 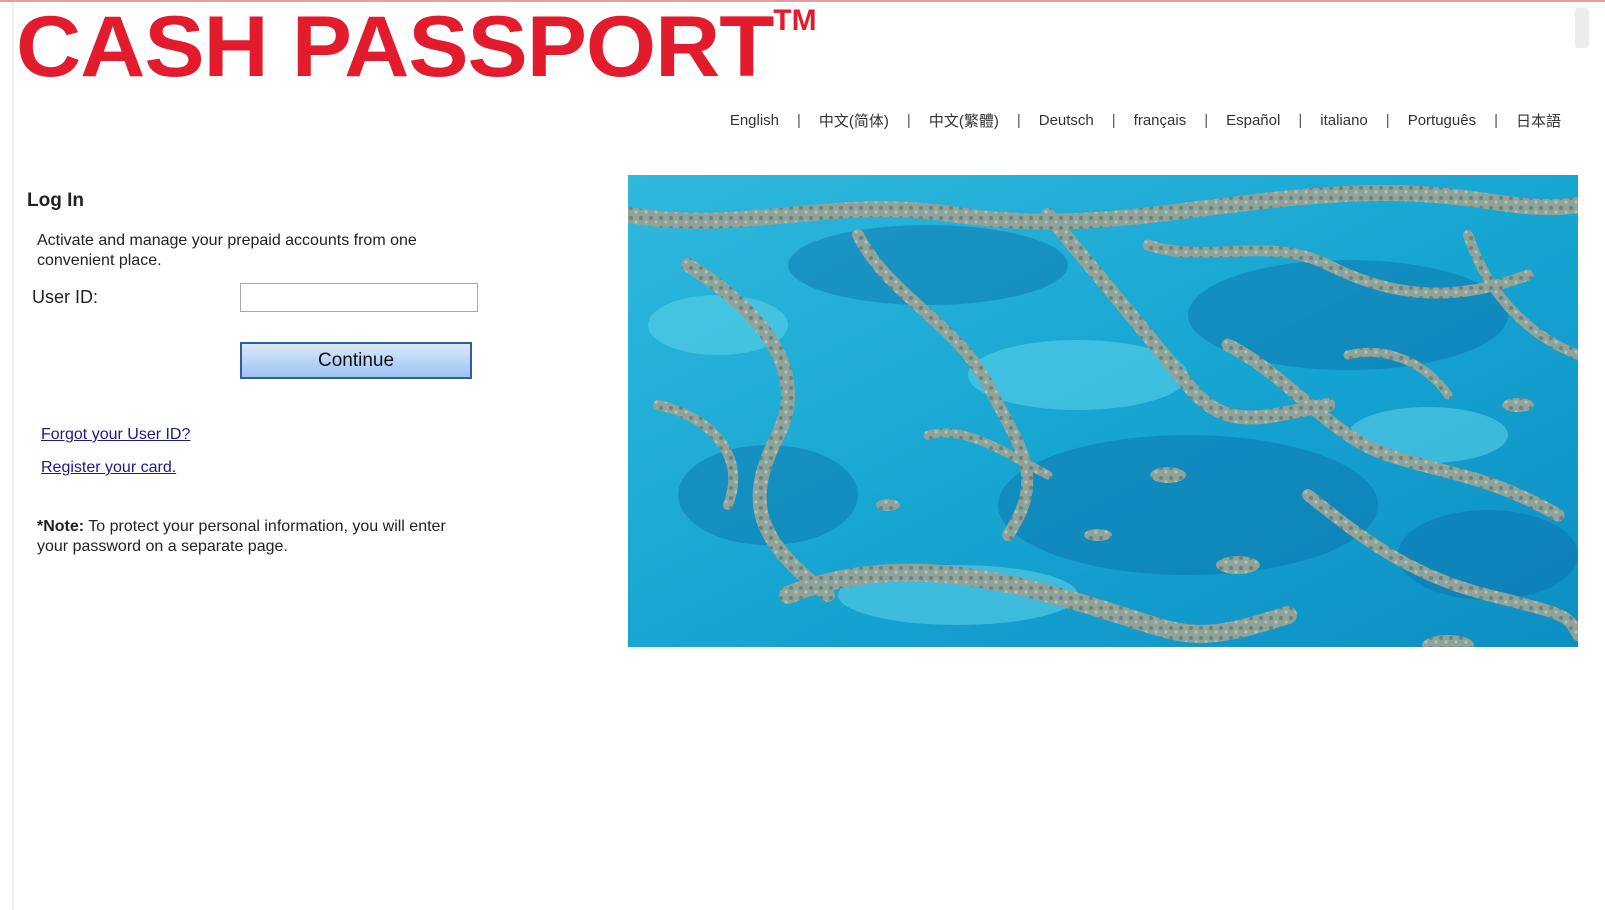 What do you see at coordinates (55, 200) in the screenshot?
I see `login-title: Log In` at bounding box center [55, 200].